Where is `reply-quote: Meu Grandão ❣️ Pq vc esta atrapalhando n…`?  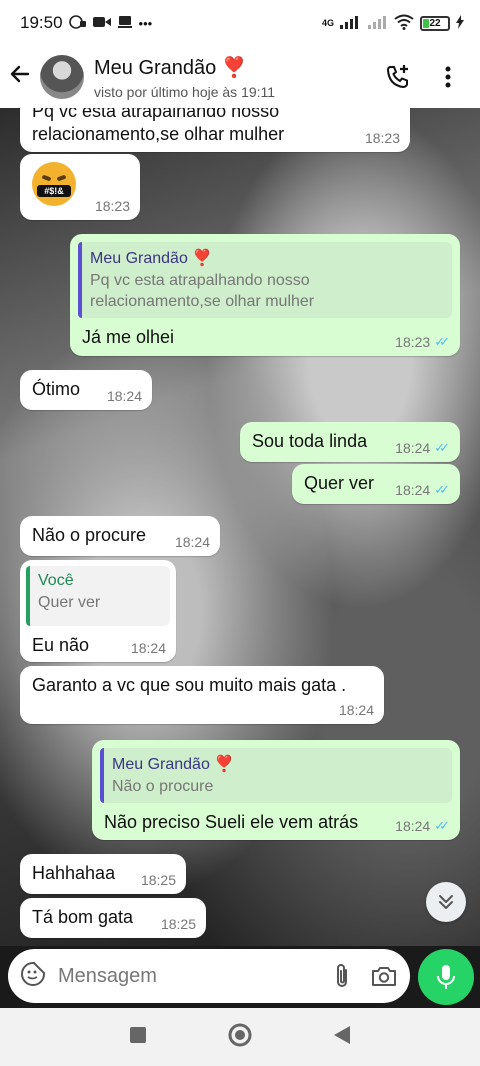 reply-quote: Meu Grandão ❣️ Pq vc esta atrapalhando n… is located at coordinates (265, 280).